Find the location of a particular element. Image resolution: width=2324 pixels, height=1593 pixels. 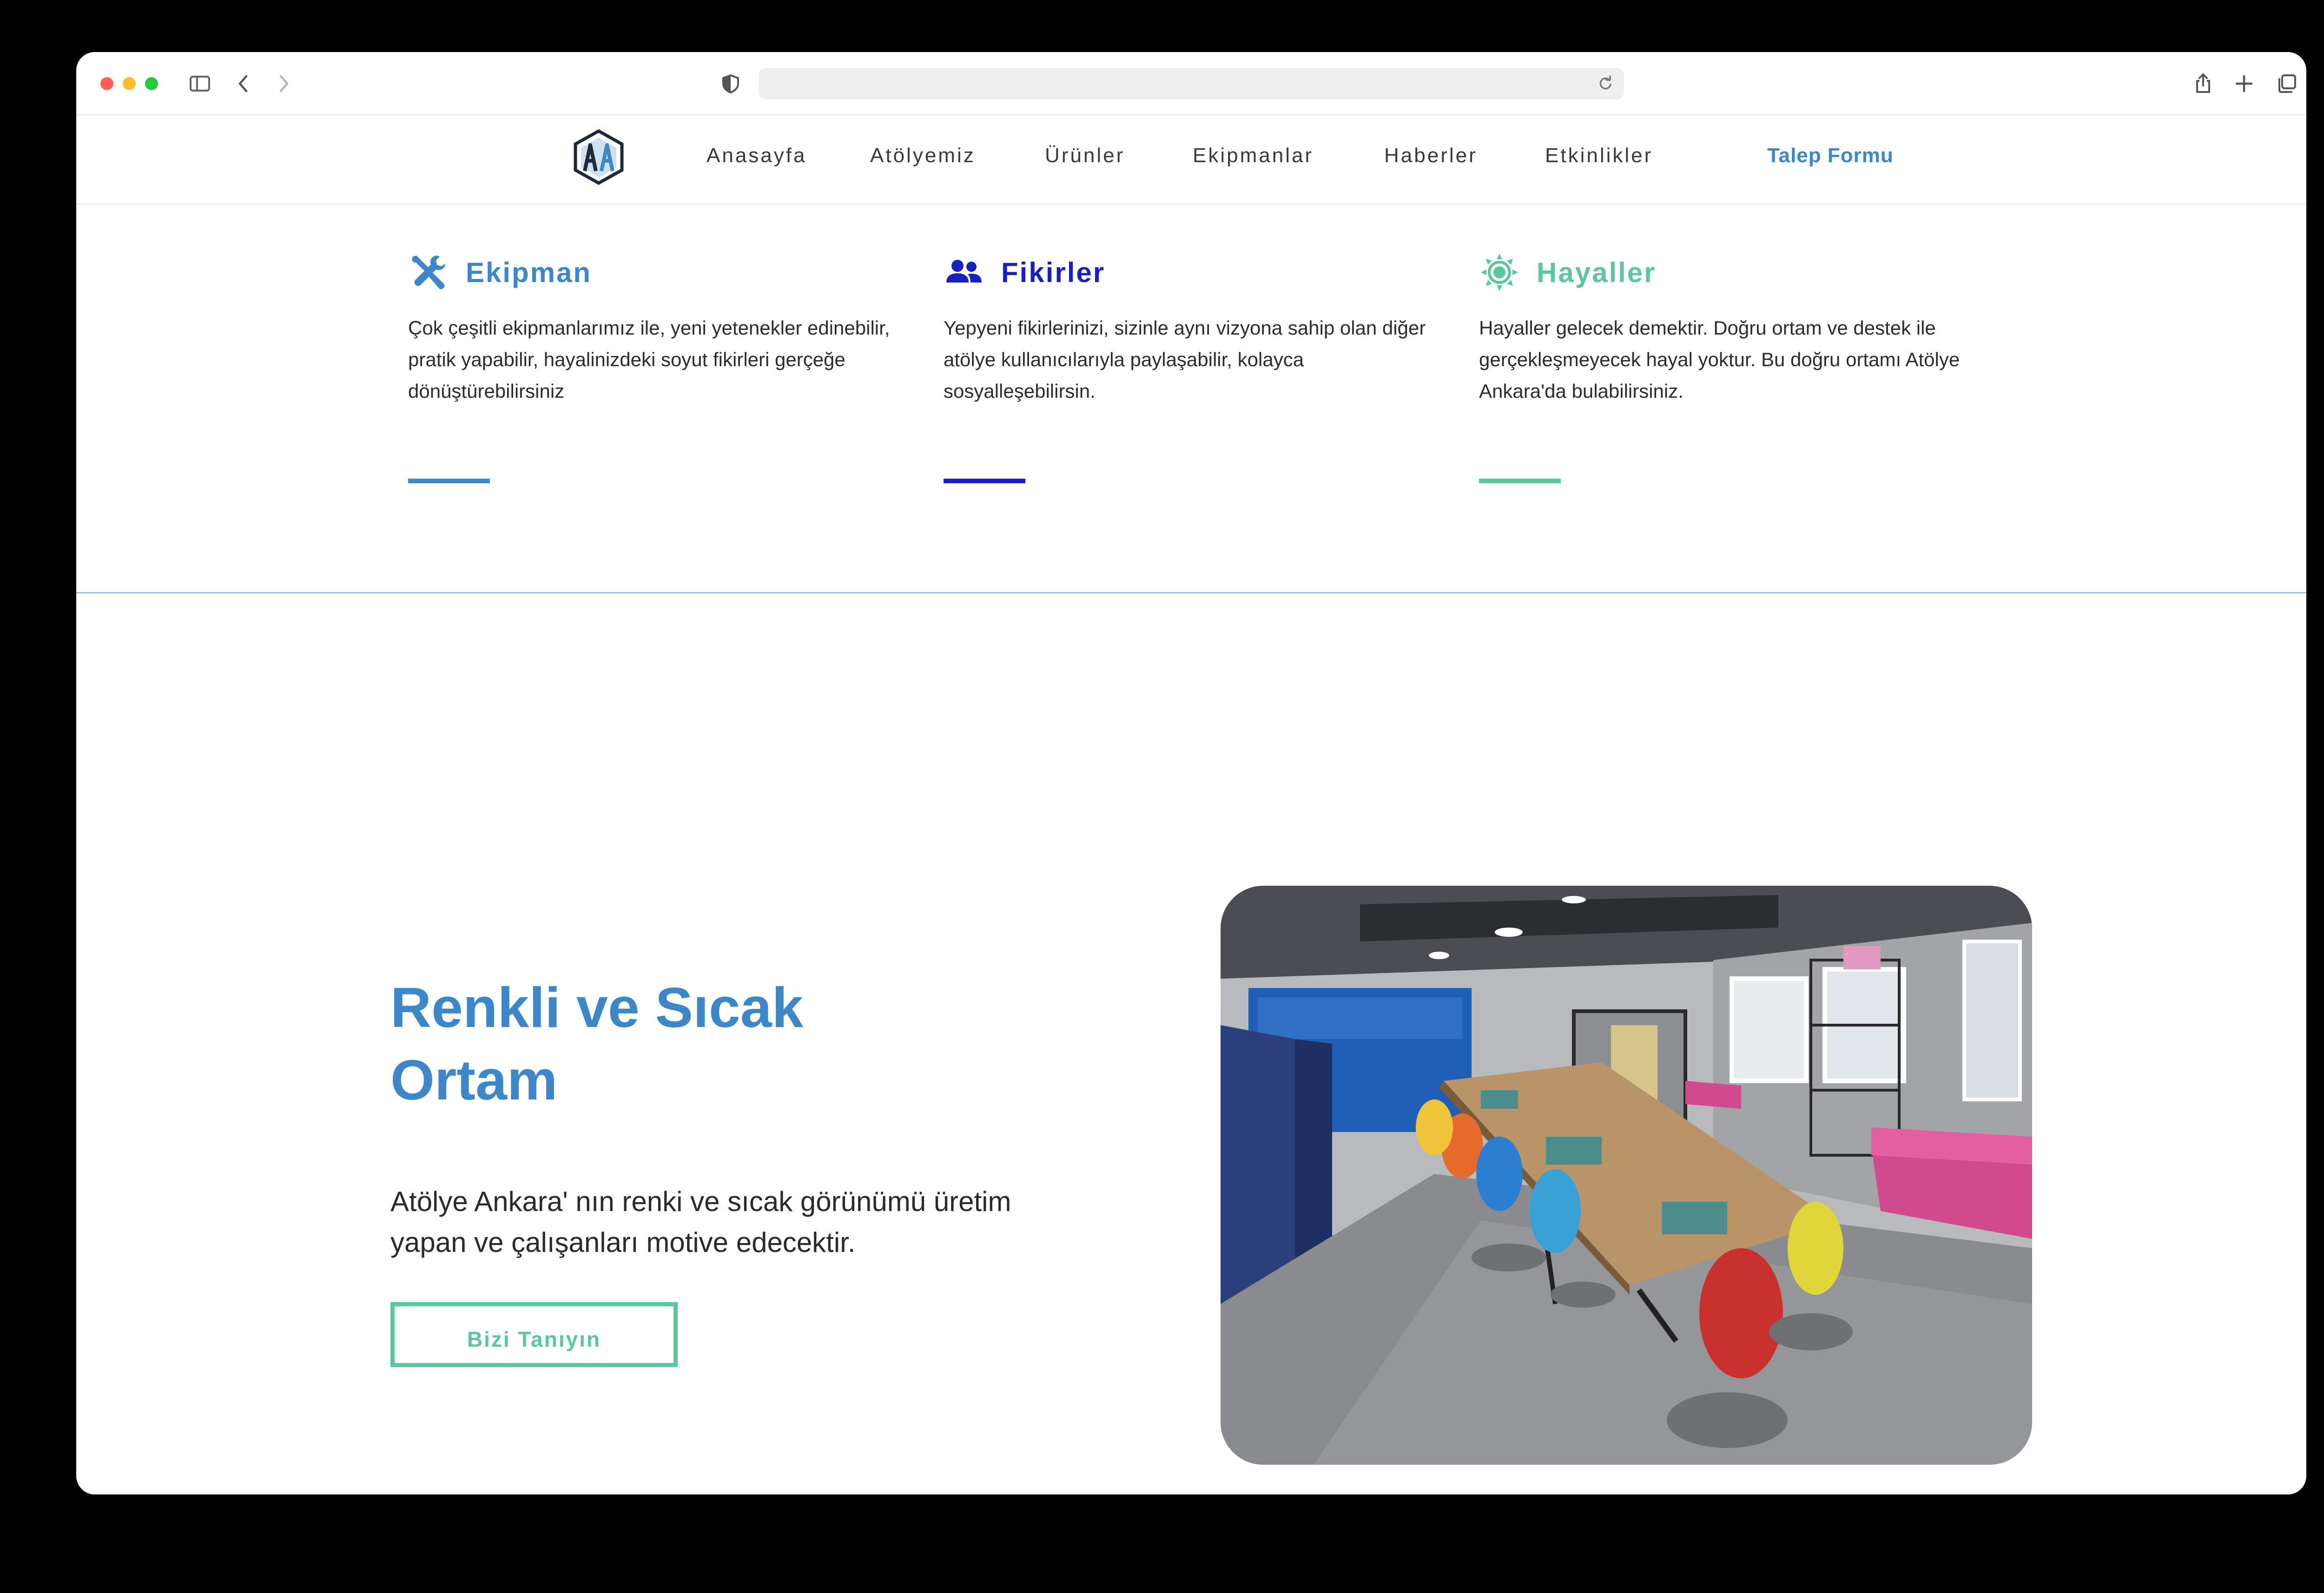

nav-item-atolyemiz: Atölyemiz is located at coordinates (923, 155).